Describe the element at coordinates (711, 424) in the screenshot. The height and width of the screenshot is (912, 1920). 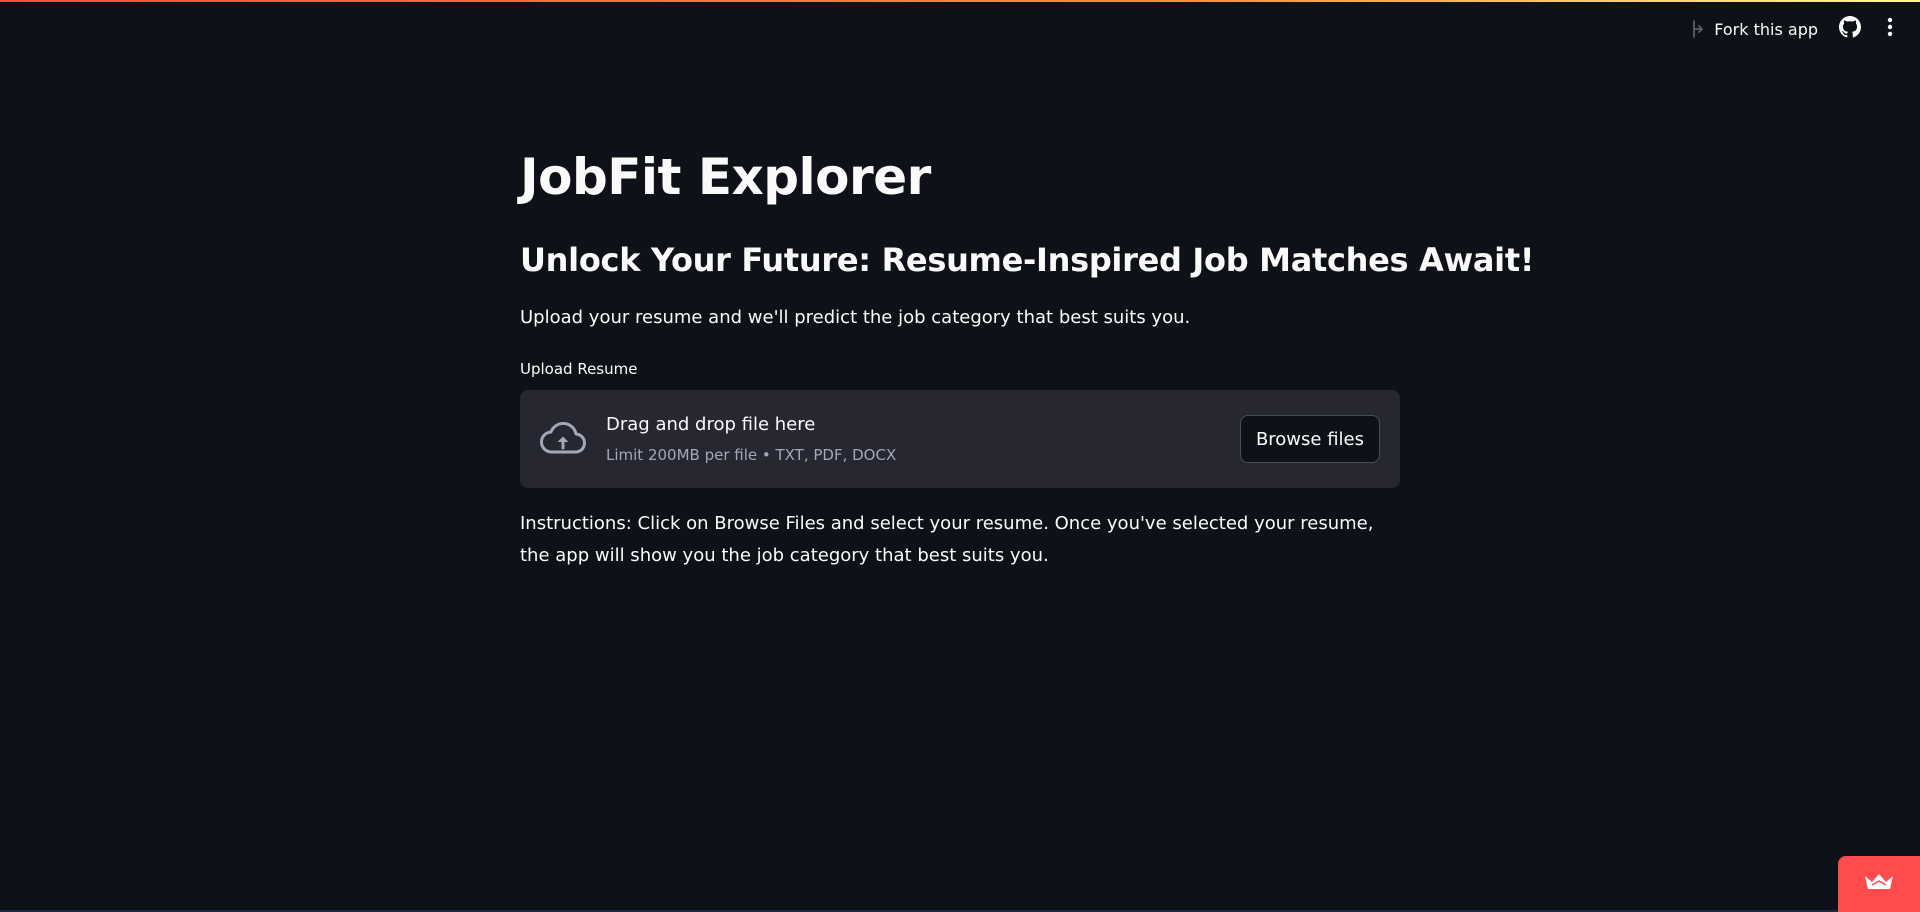
I see `dropzone-title: Drag and drop file here` at that location.